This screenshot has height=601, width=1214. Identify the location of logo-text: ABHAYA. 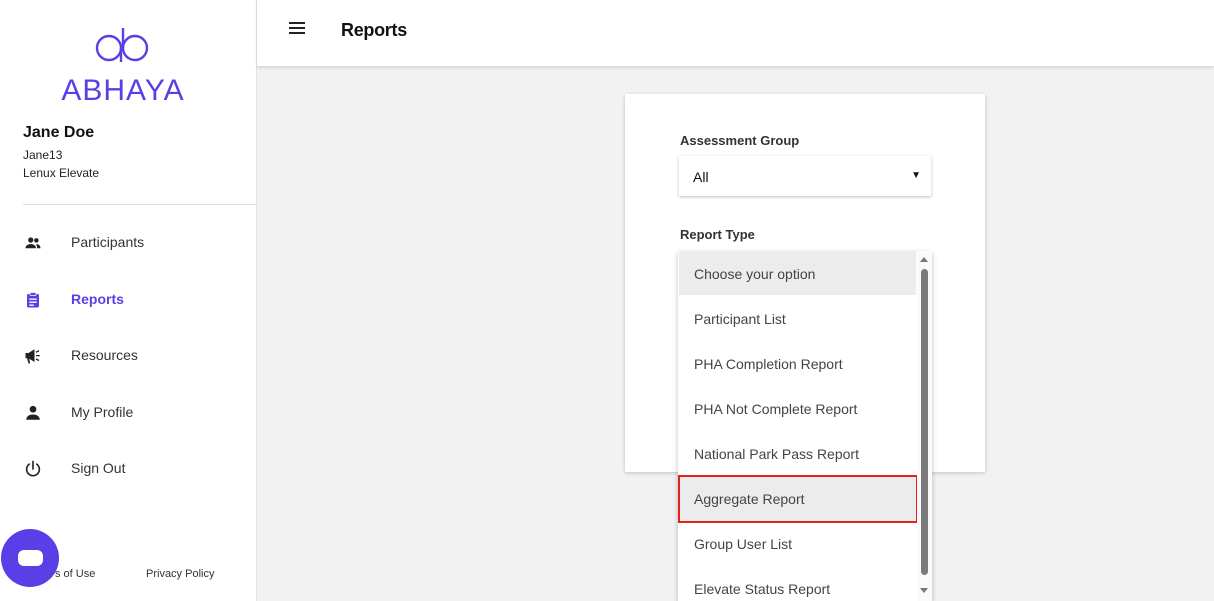
(123, 90).